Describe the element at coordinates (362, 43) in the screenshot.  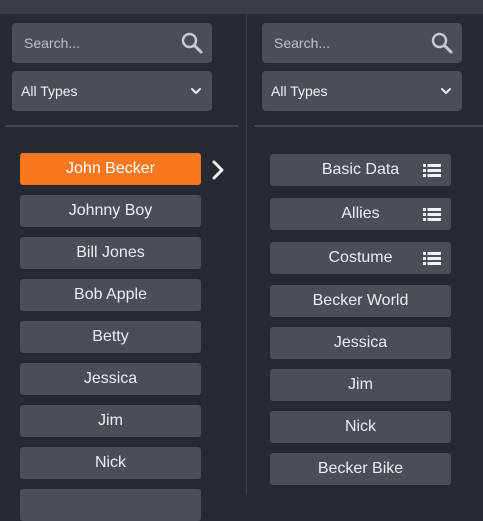
I see `right-search-box` at that location.